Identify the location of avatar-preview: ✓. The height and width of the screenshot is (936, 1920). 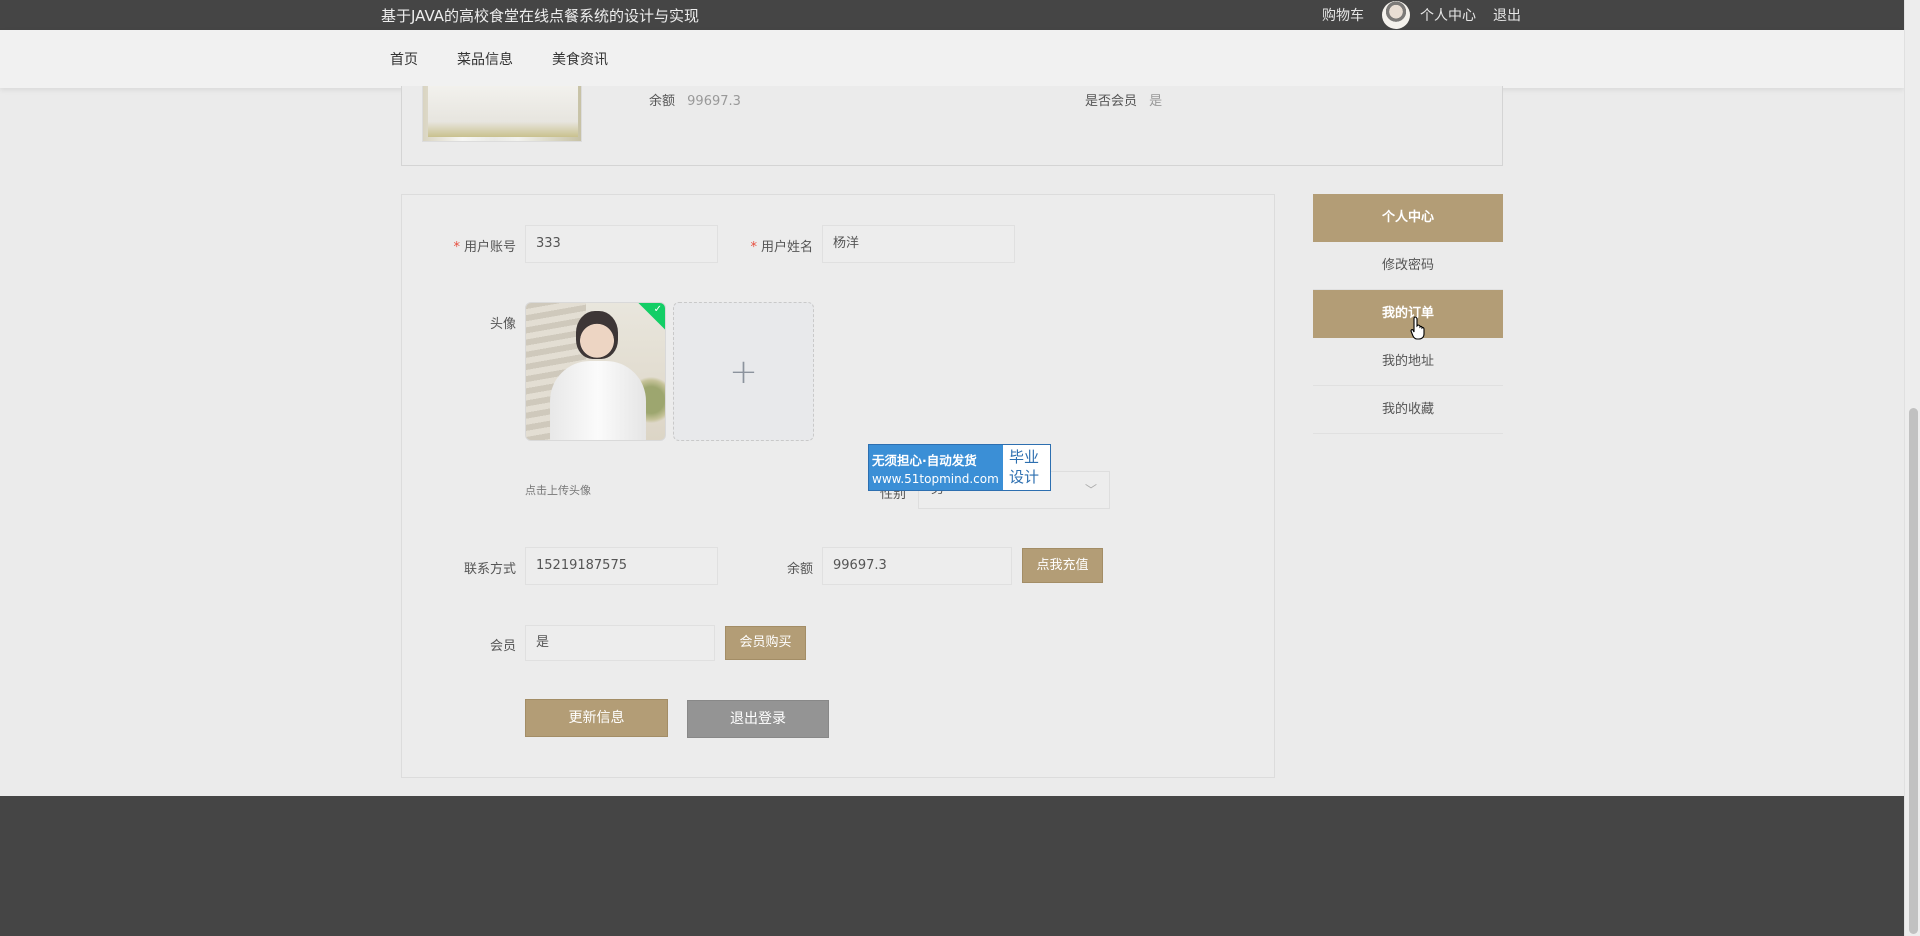
(595, 371).